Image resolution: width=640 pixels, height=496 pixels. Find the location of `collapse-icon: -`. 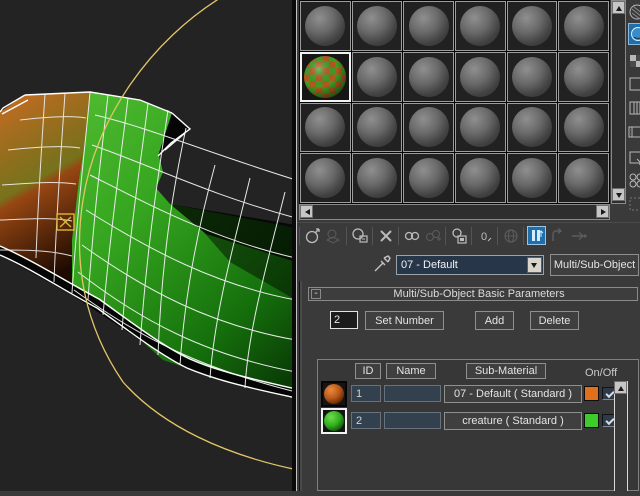

collapse-icon: - is located at coordinates (316, 294).